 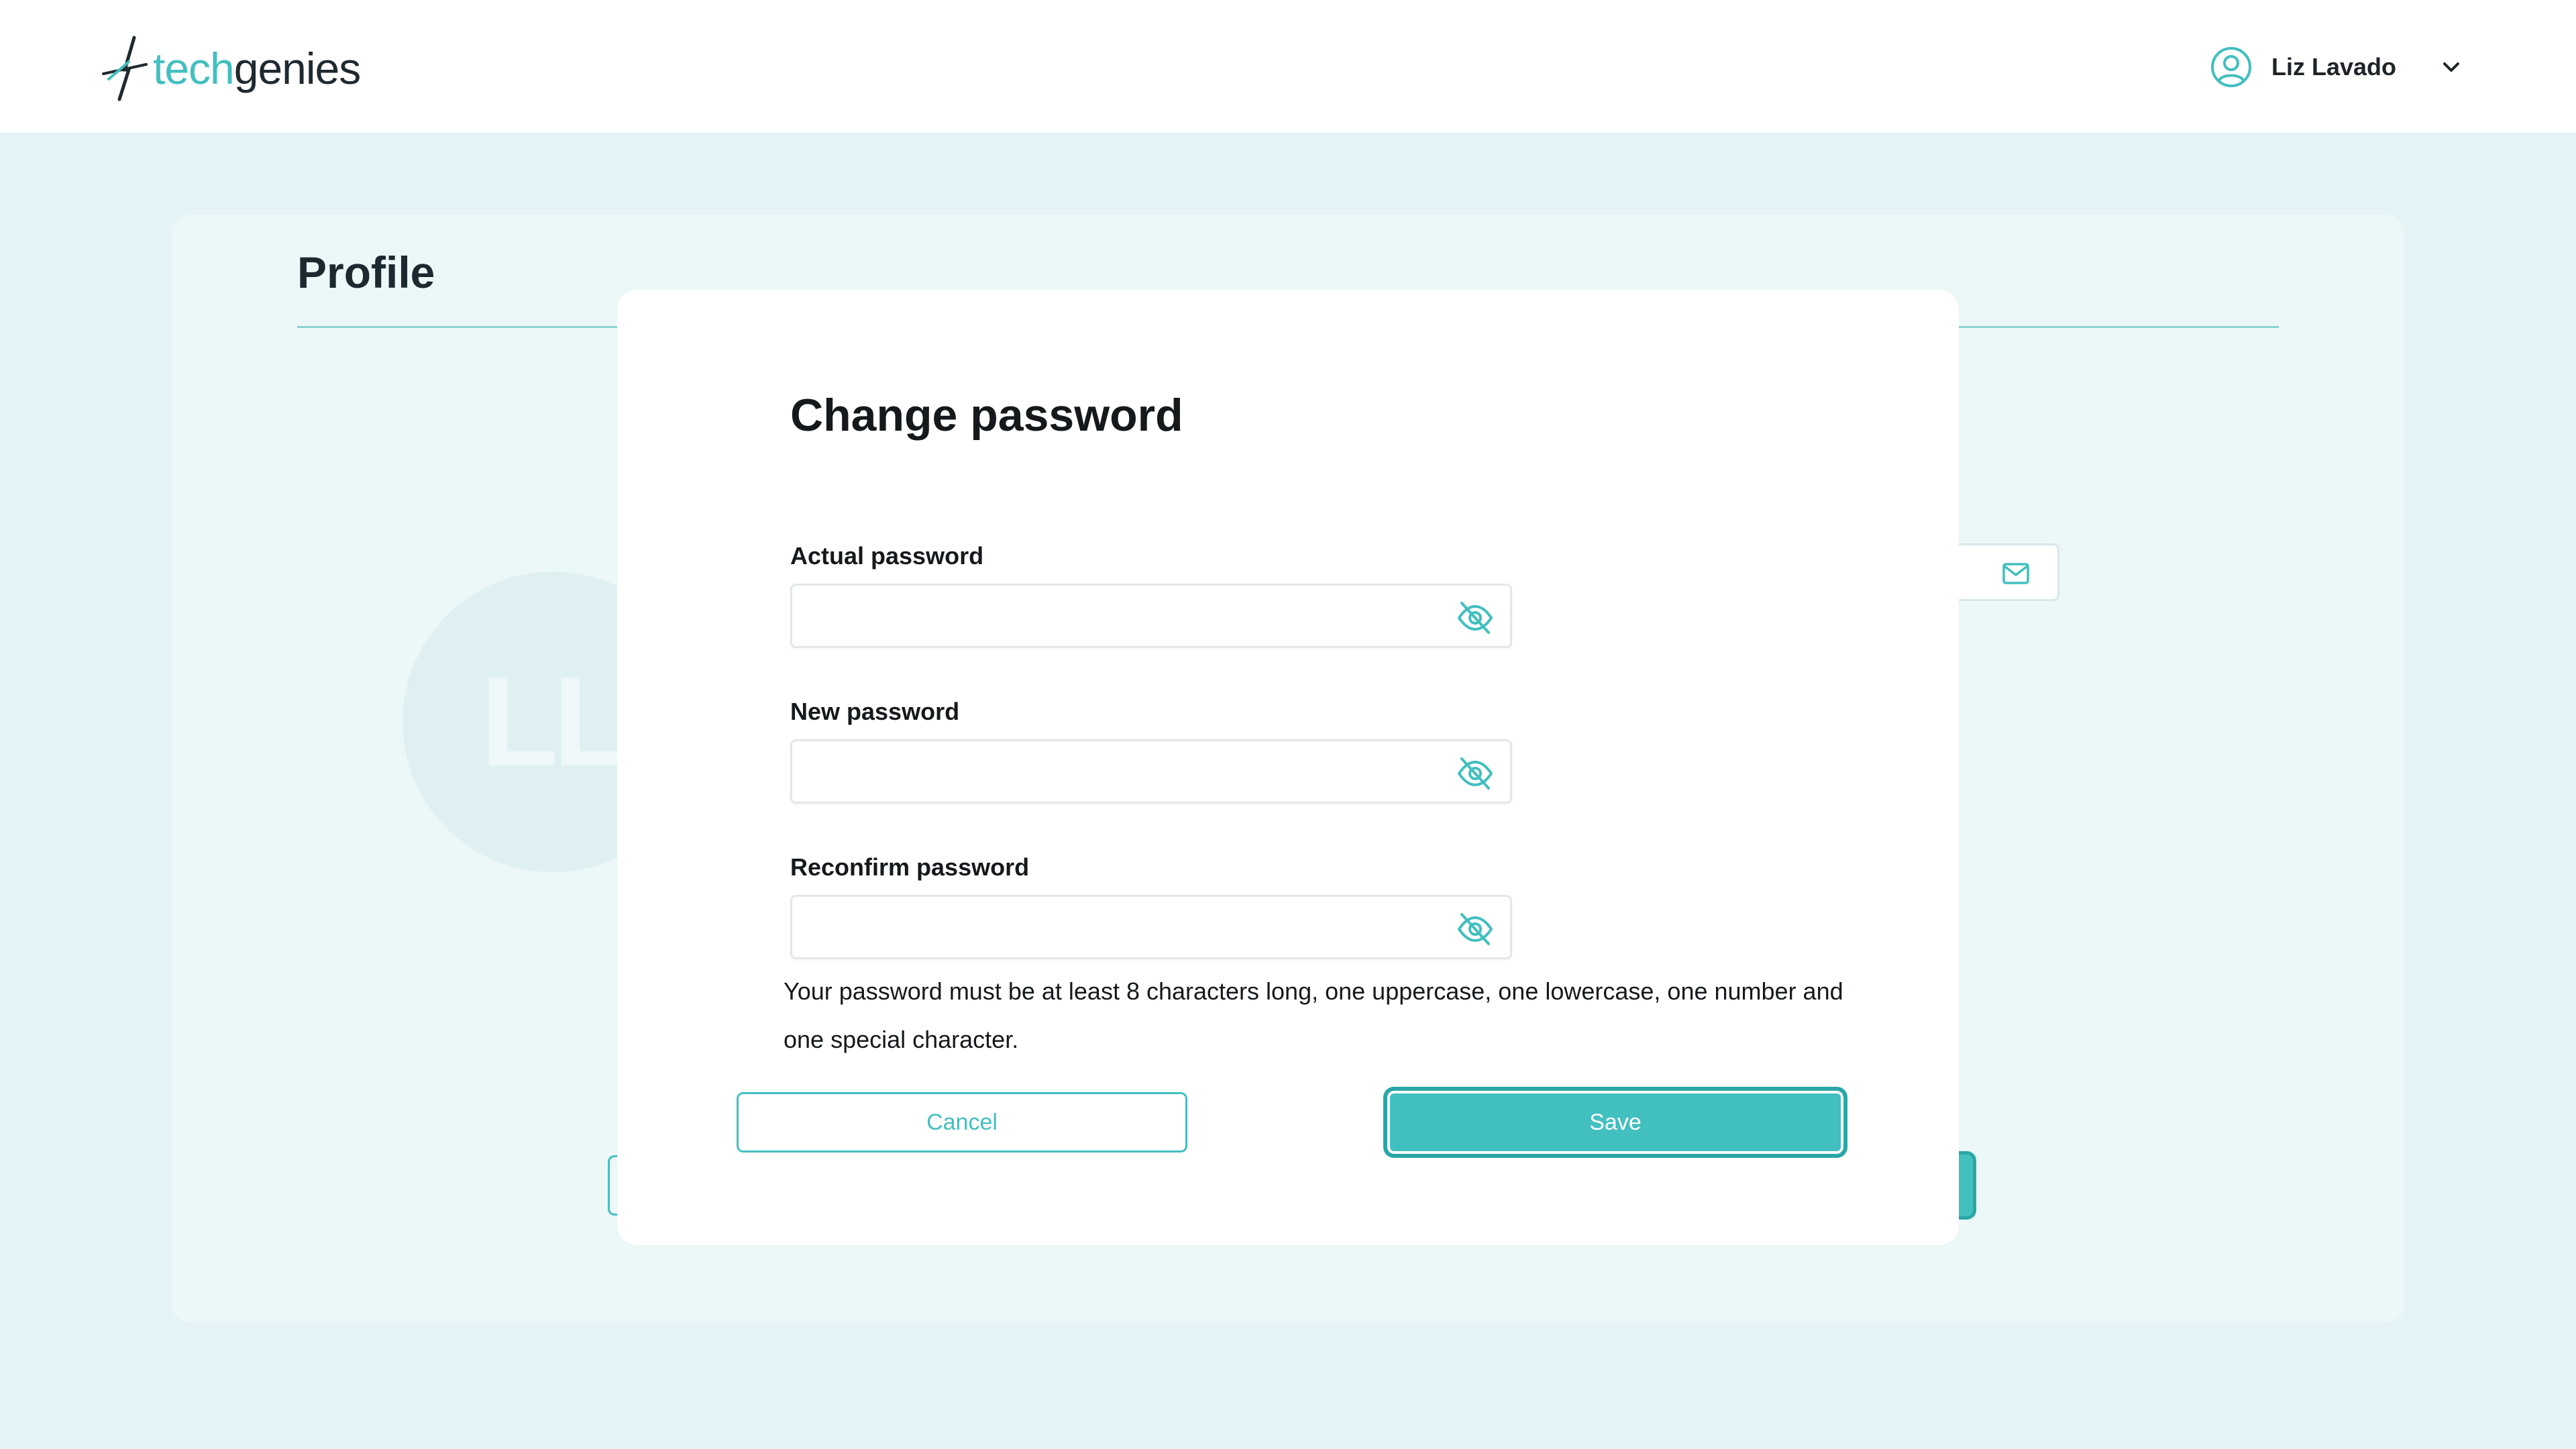 I want to click on logo-wordmark: techgenies, so click(x=257, y=68).